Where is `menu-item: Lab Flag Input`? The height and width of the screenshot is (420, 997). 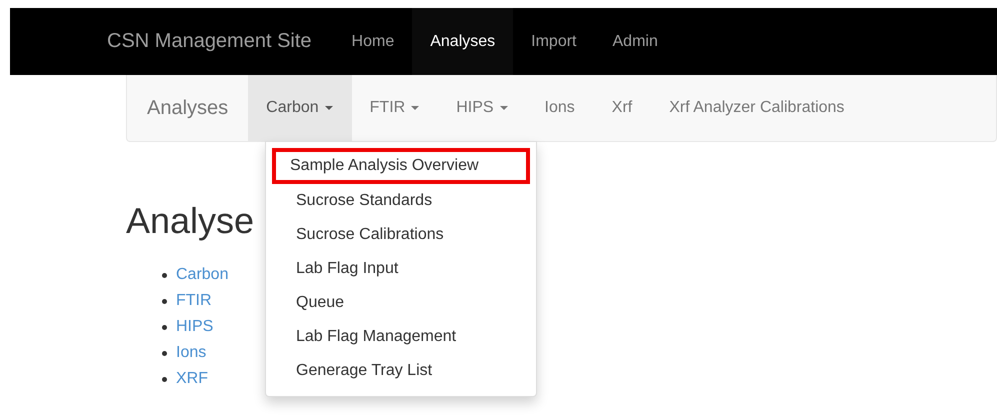
menu-item: Lab Flag Input is located at coordinates (401, 269).